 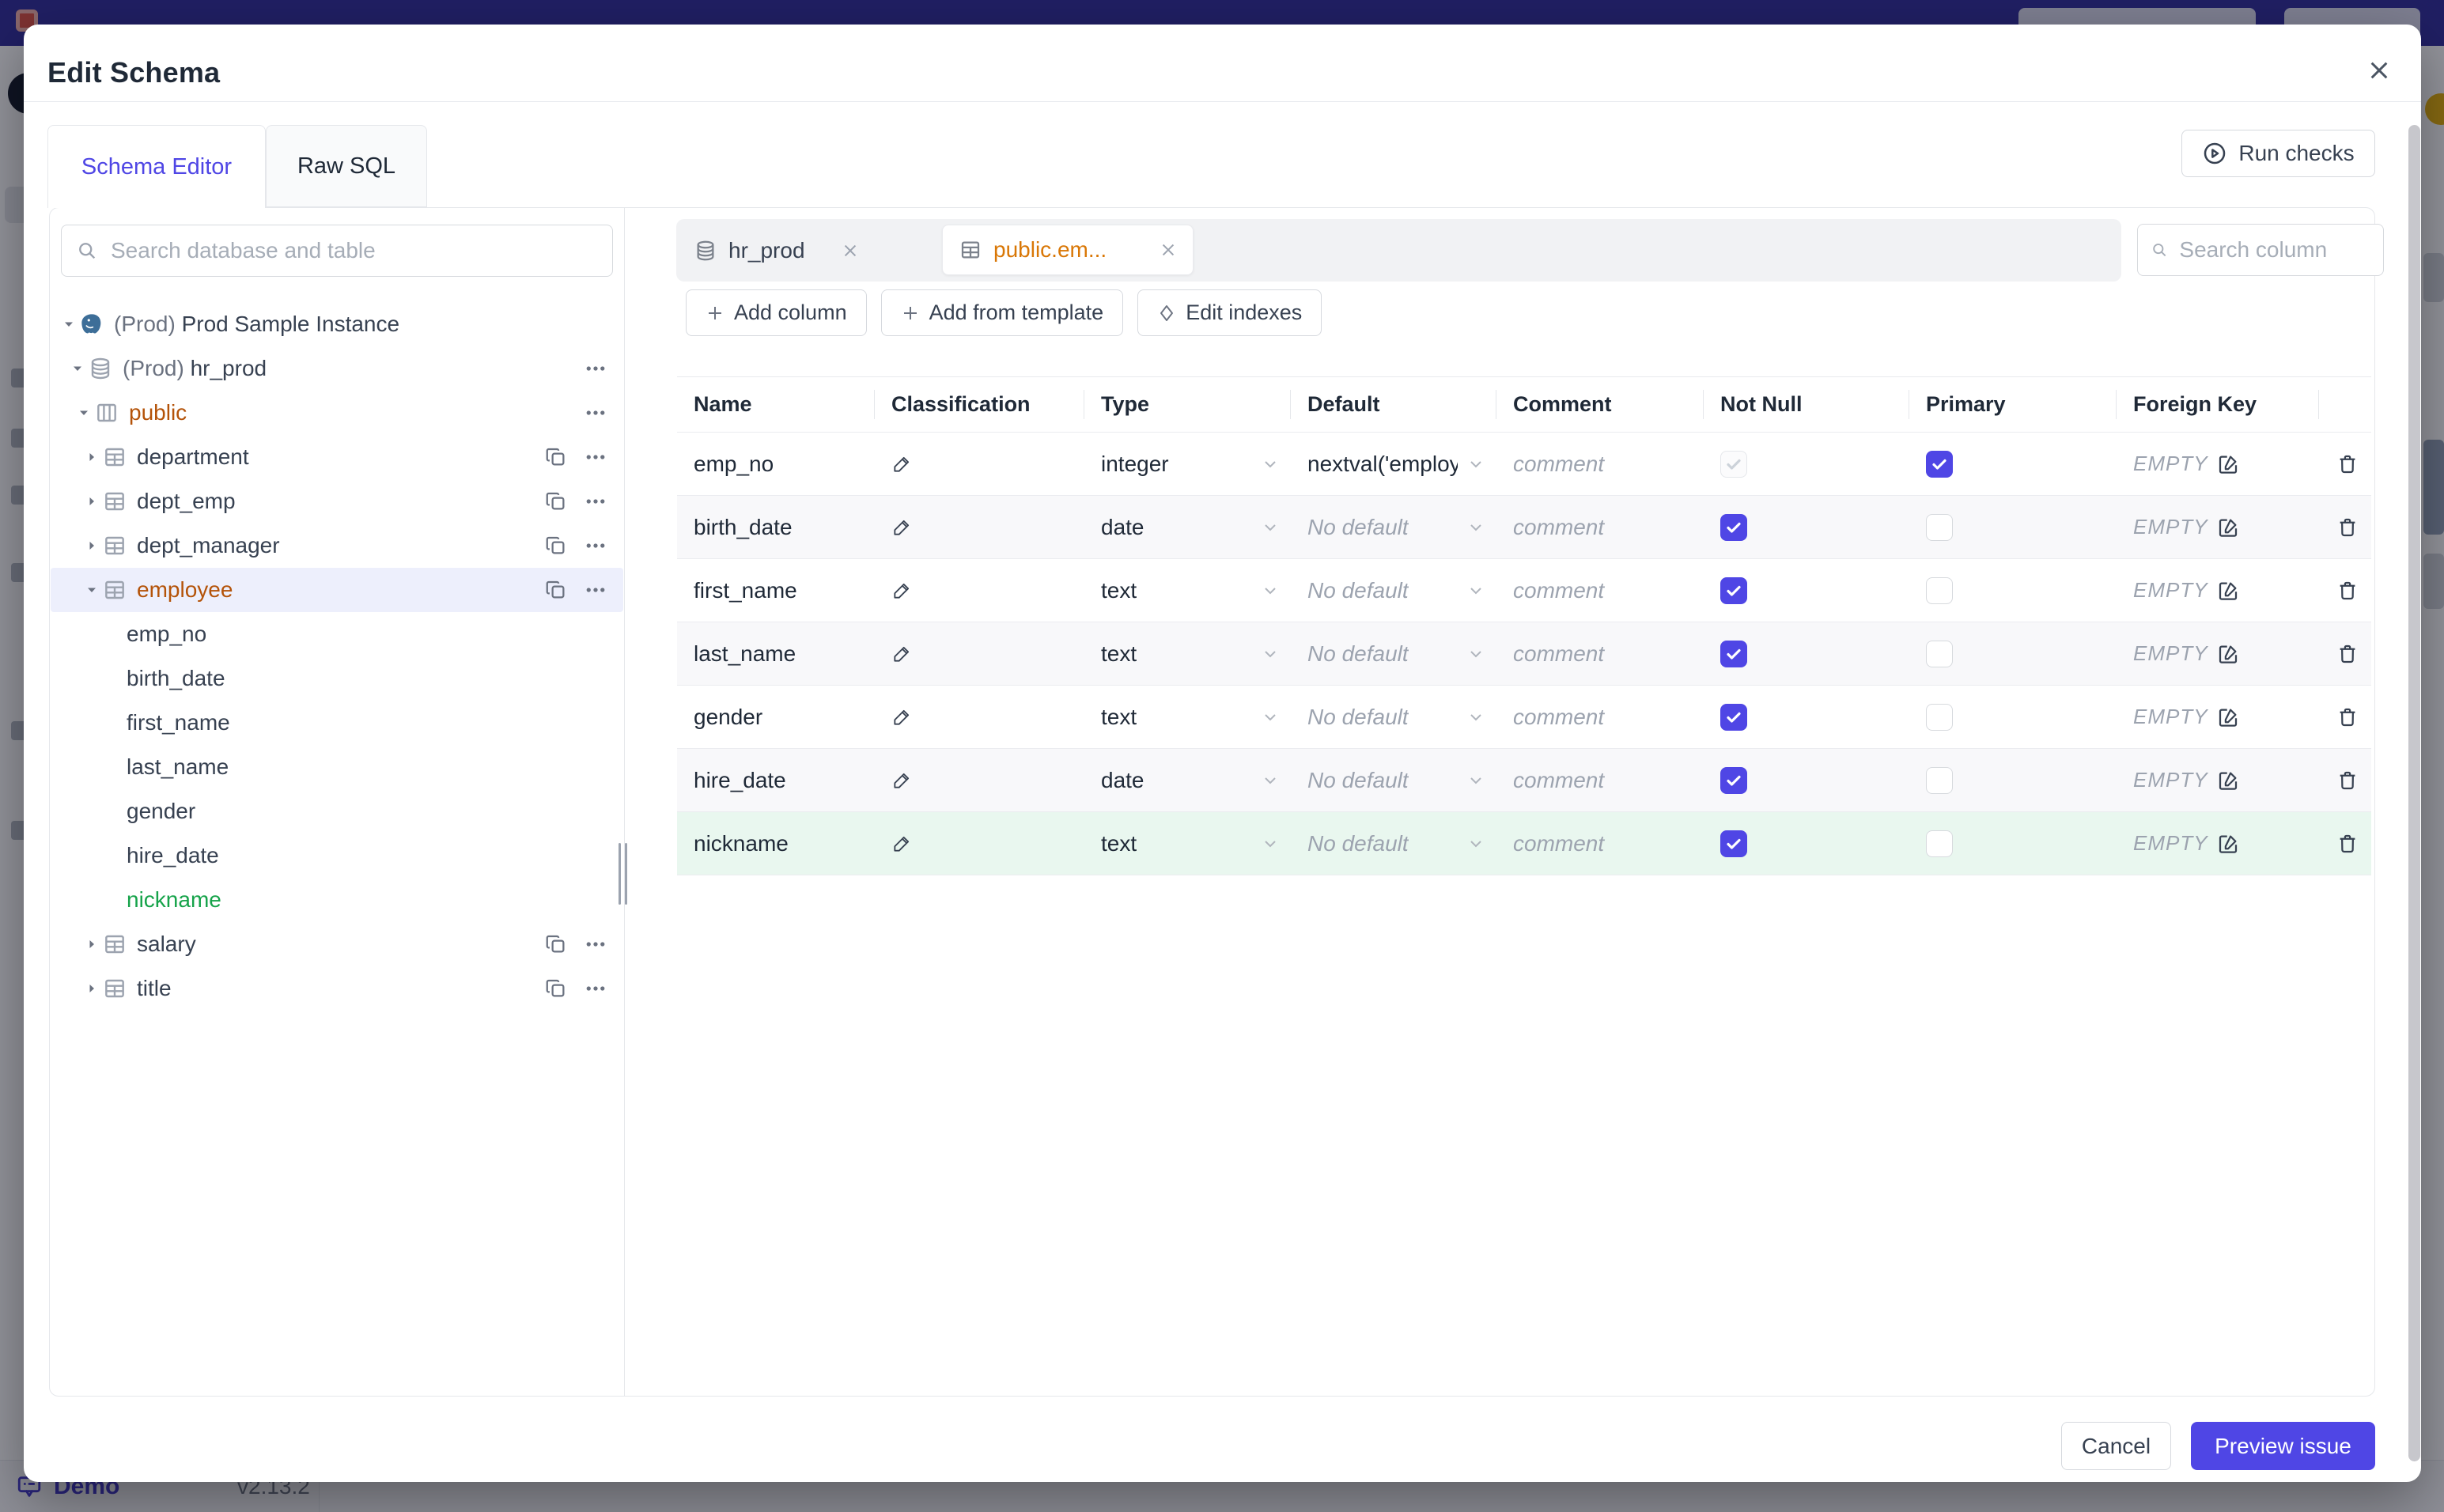 What do you see at coordinates (337, 590) in the screenshot?
I see `tree-item-employee: employee` at bounding box center [337, 590].